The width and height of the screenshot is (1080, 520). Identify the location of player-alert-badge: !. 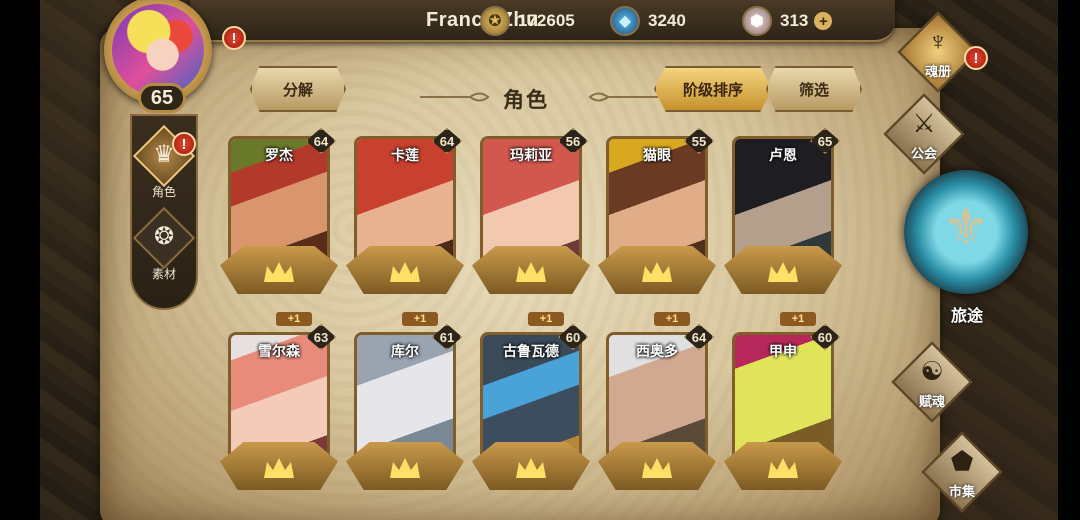
(234, 38).